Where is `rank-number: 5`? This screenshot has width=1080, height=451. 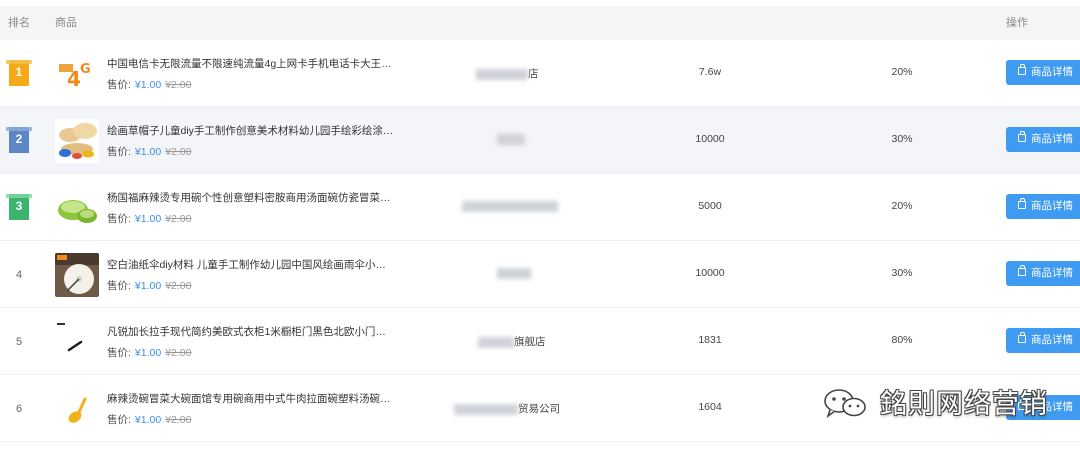
rank-number: 5 is located at coordinates (19, 342).